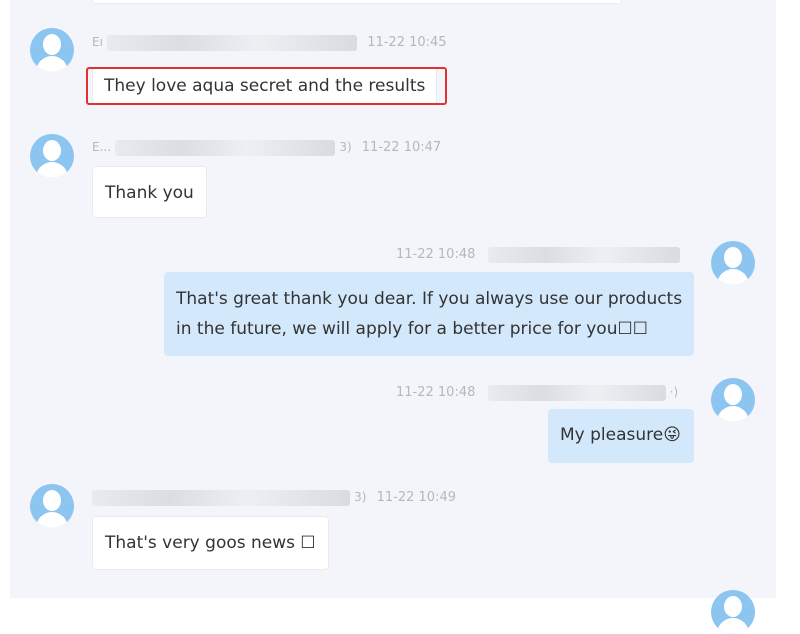 Image resolution: width=800 pixels, height=634 pixels. What do you see at coordinates (416, 497) in the screenshot?
I see `message-time: 11-22 10:49` at bounding box center [416, 497].